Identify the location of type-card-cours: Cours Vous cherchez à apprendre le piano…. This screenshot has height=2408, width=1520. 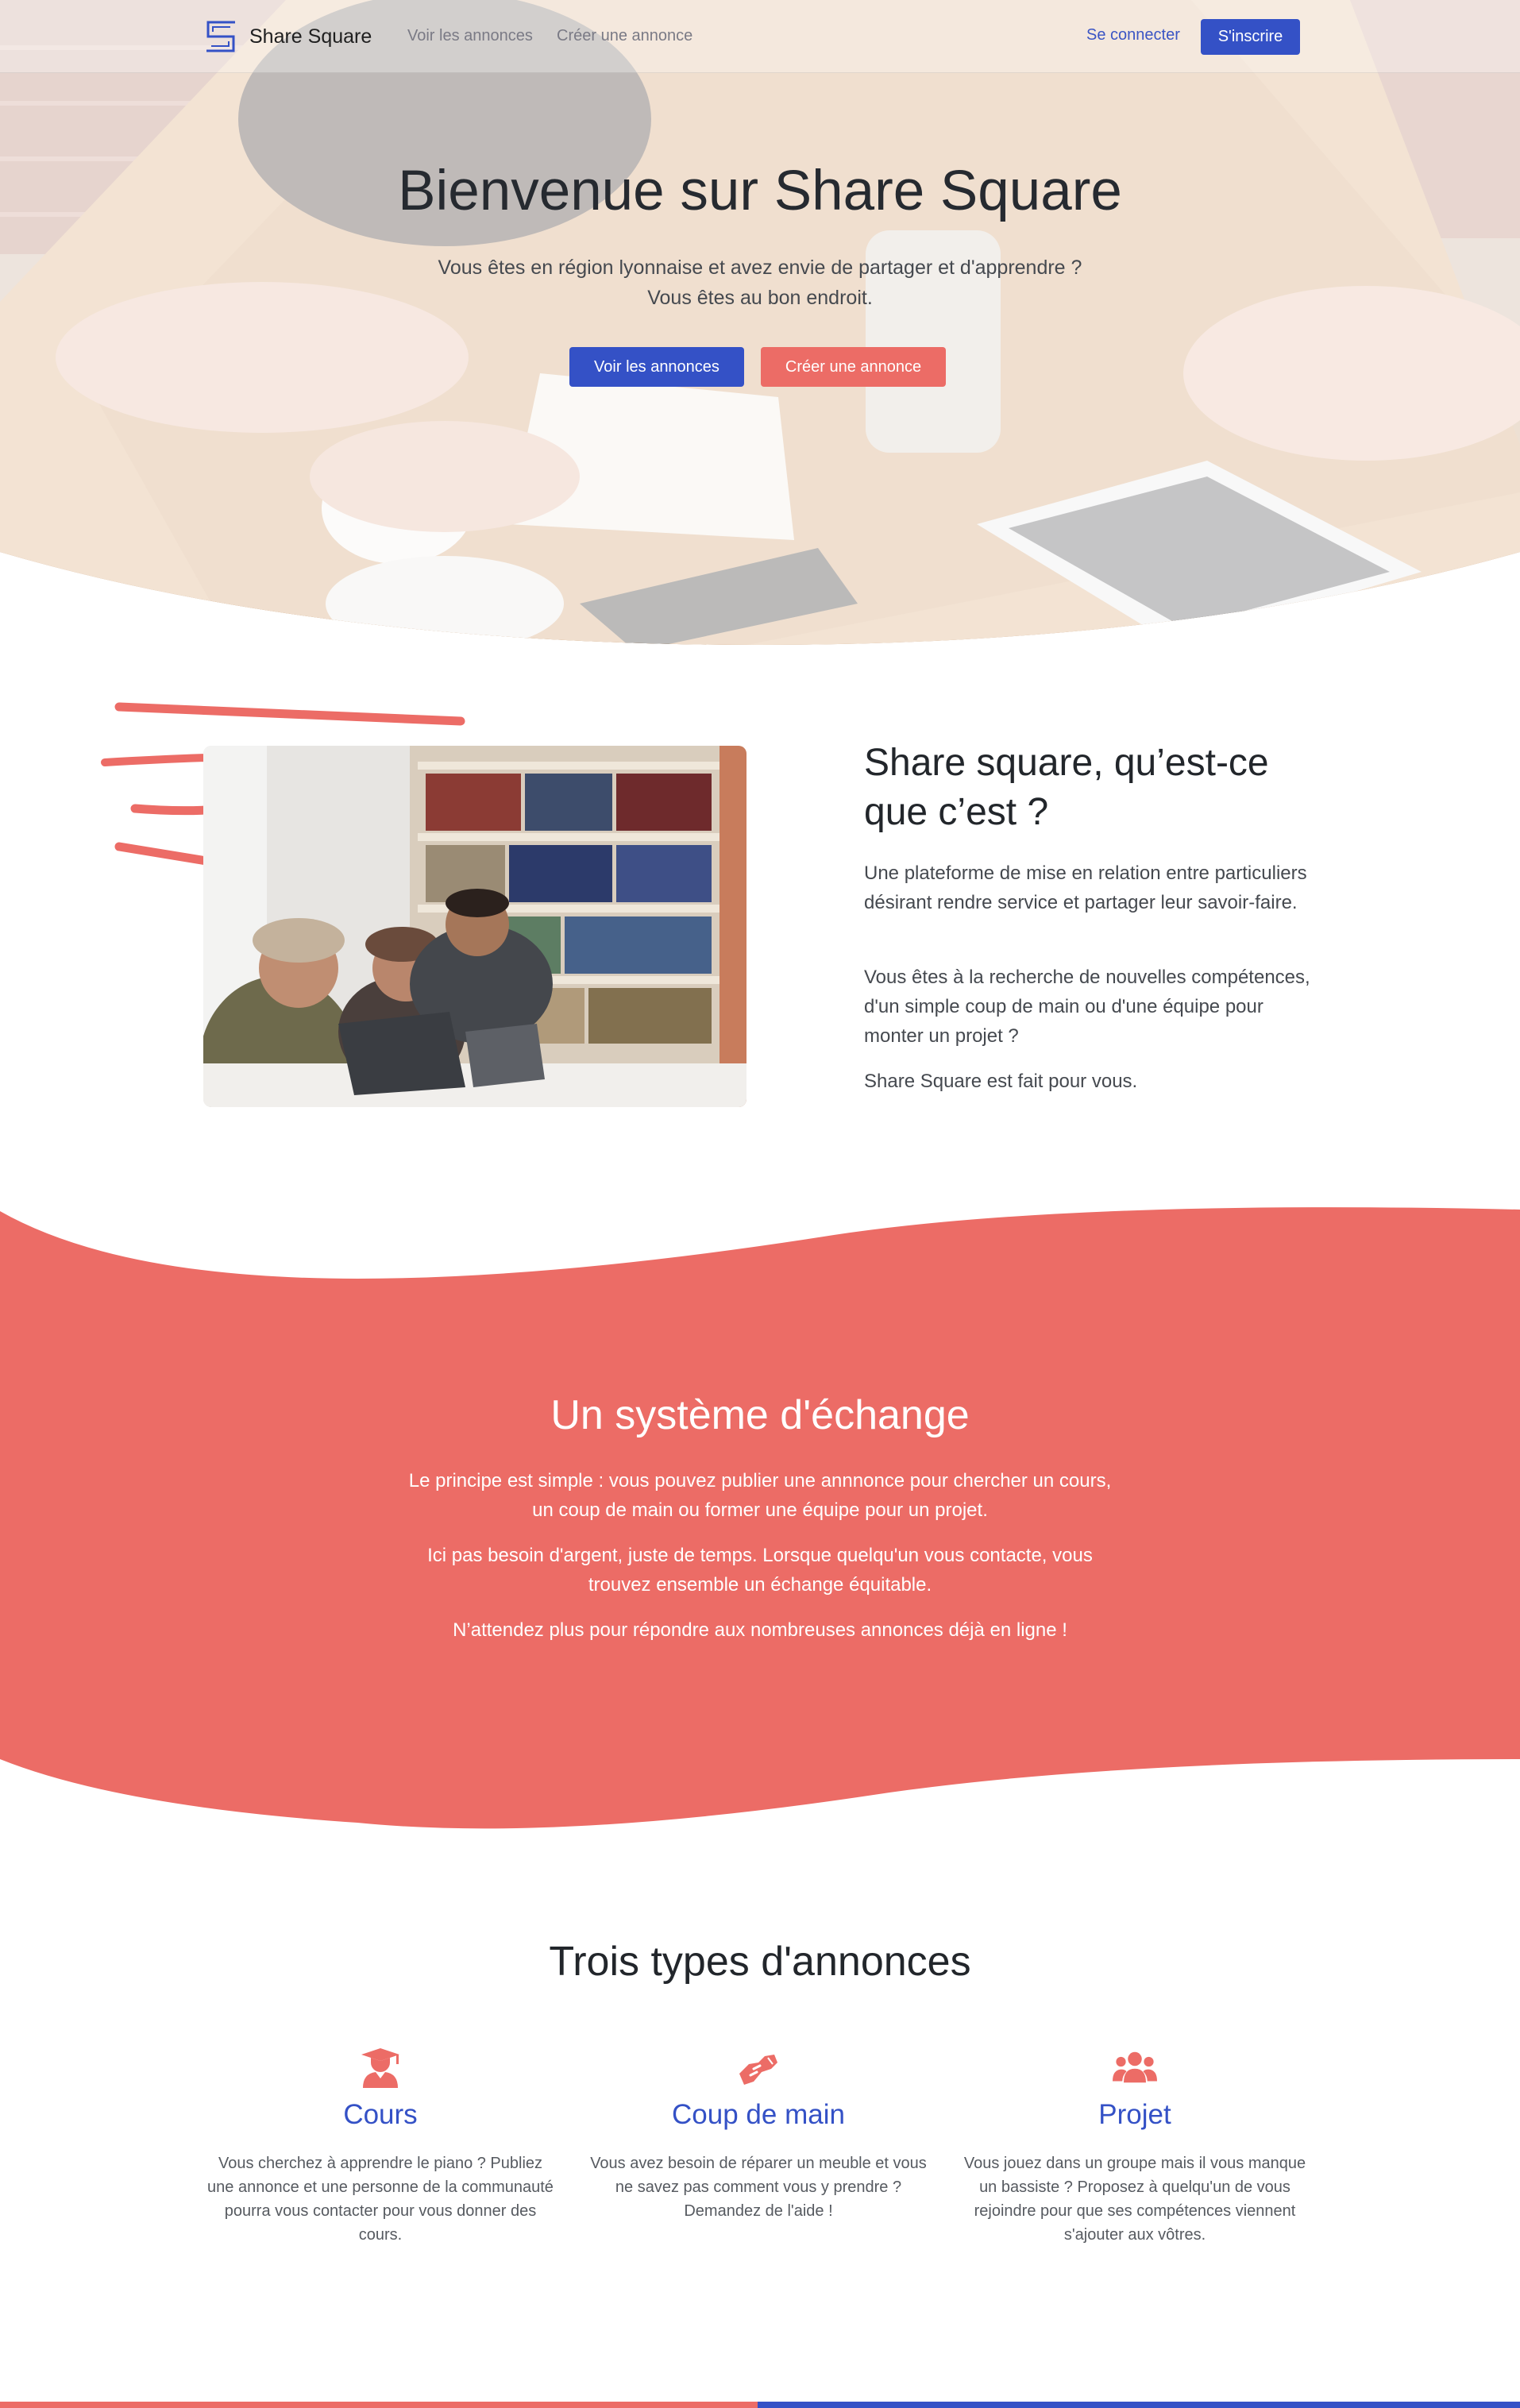
(381, 2146).